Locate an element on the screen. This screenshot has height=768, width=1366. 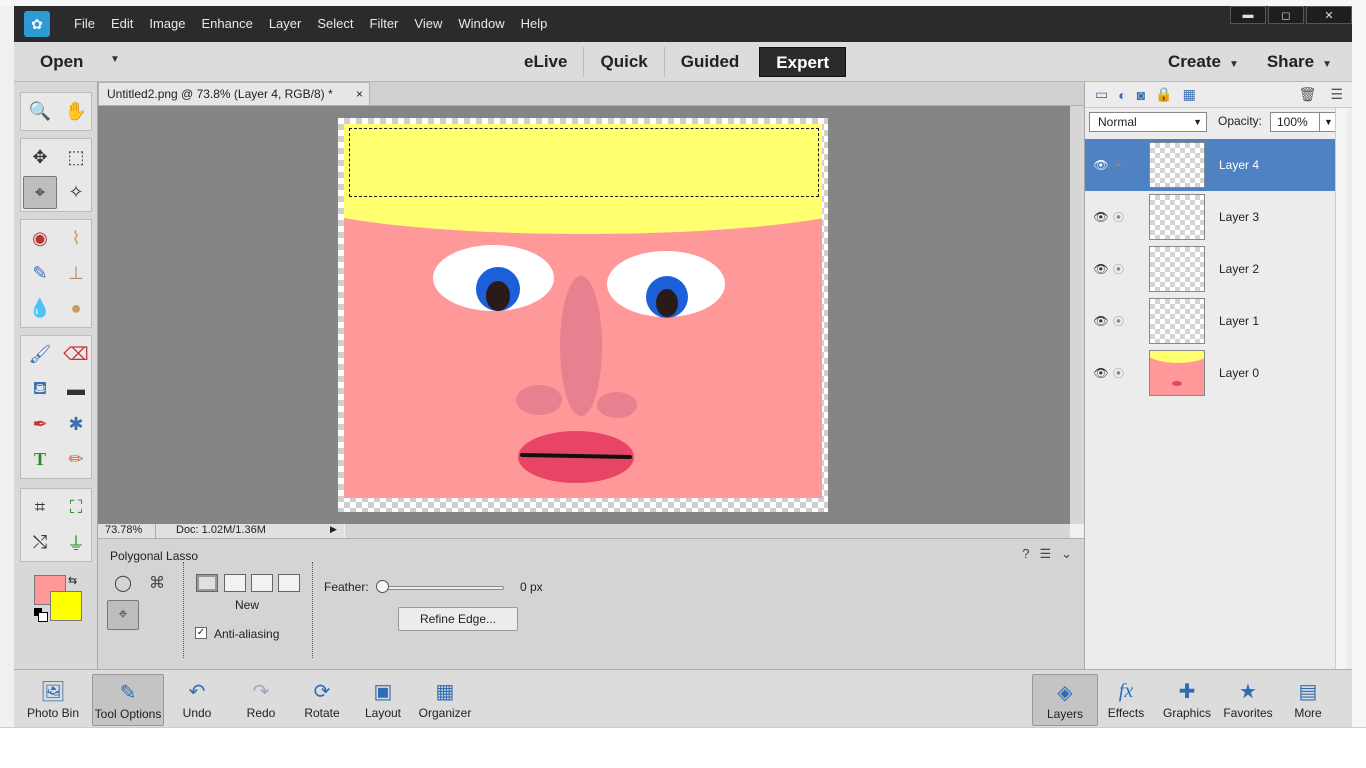
tool-options-button: ✎ Tool Options is located at coordinates (128, 700).